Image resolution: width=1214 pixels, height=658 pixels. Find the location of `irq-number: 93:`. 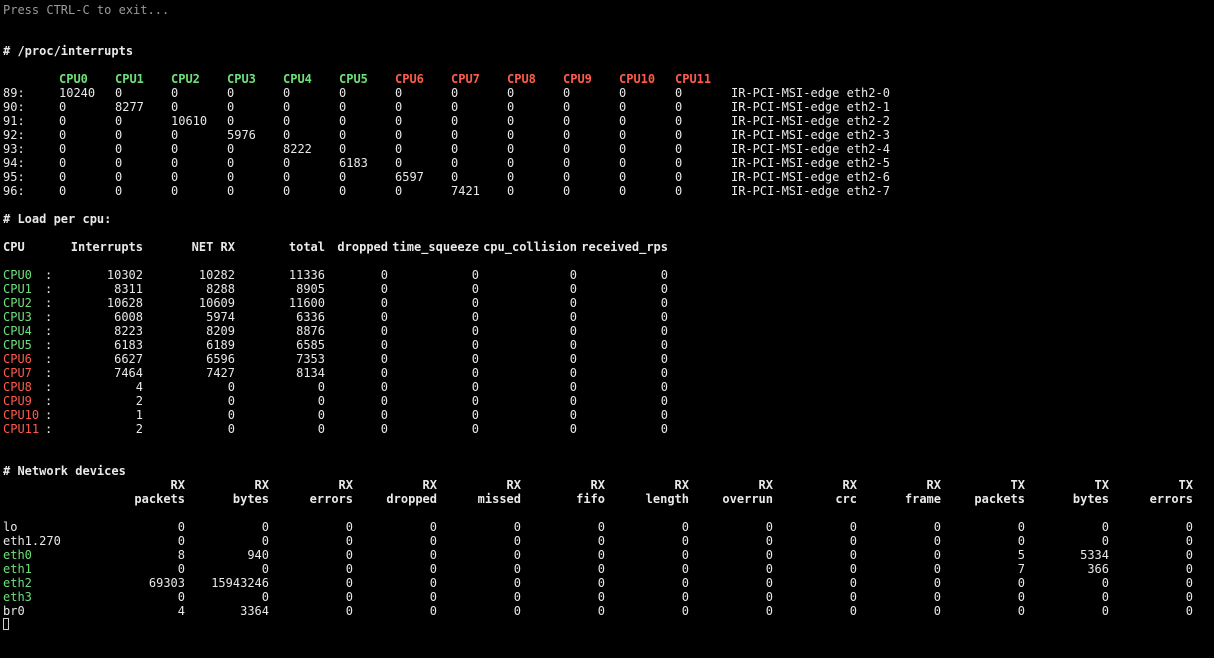

irq-number: 93: is located at coordinates (14, 149).